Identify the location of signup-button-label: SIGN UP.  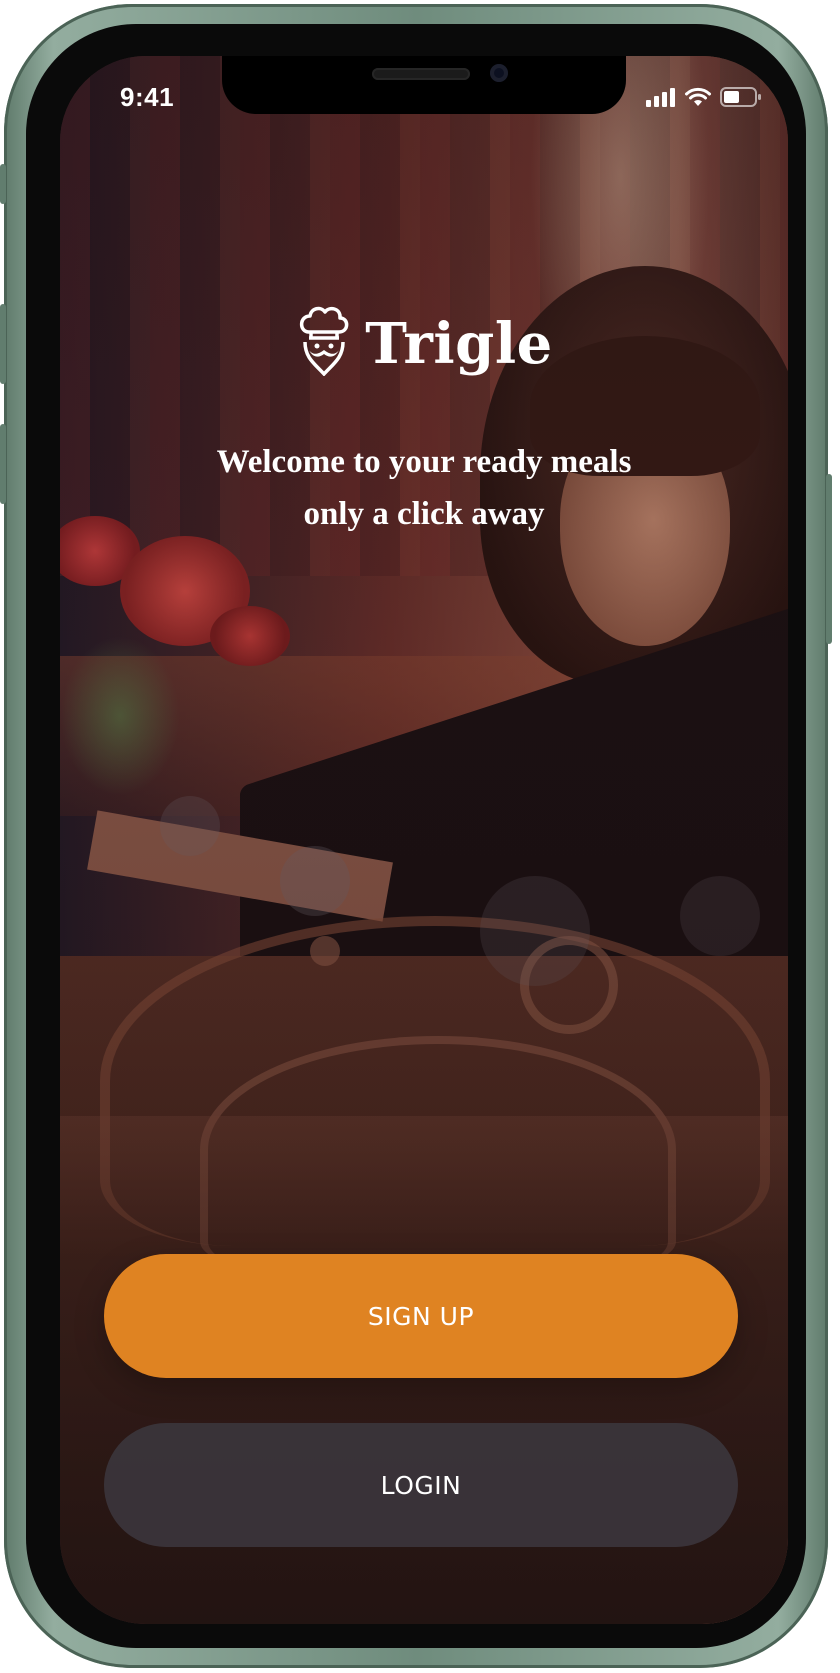
(421, 1316).